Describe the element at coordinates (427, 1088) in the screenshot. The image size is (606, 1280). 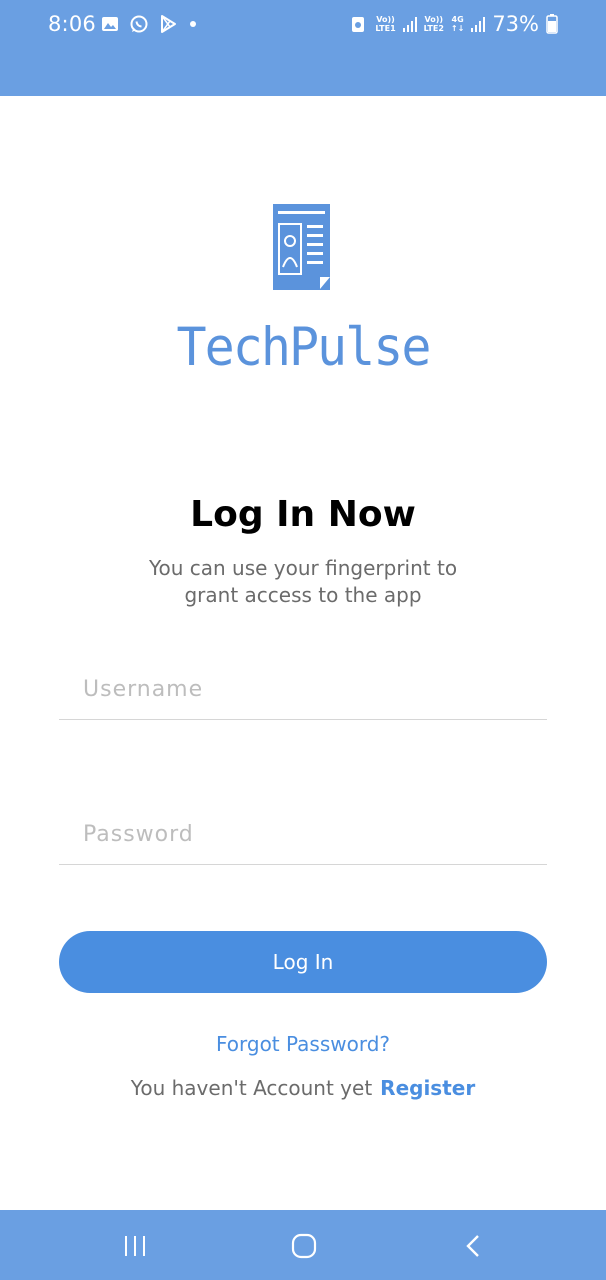
I see `register-link: Register` at that location.